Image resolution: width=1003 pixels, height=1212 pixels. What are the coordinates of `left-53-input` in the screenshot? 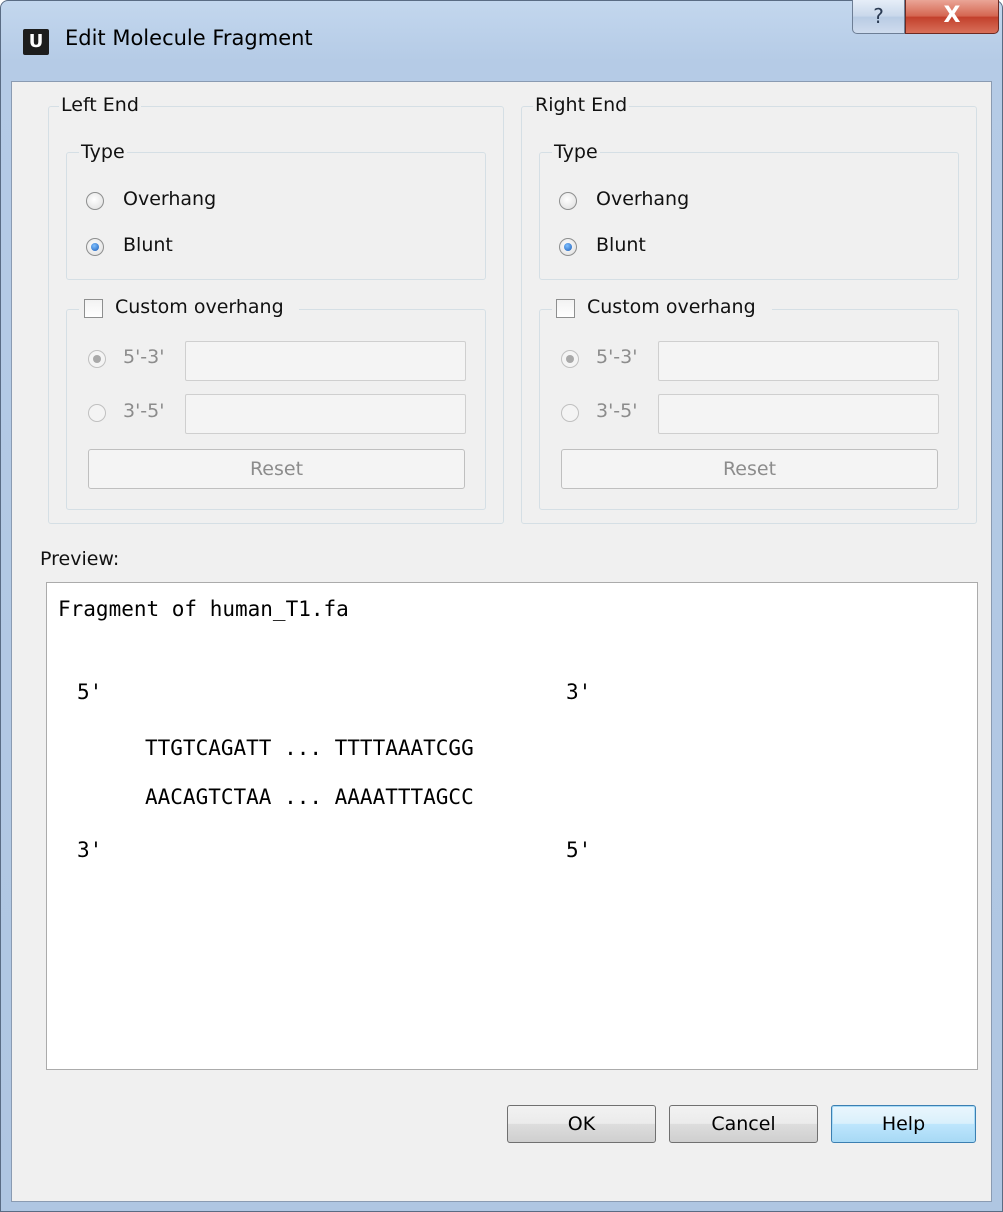 It's located at (325, 361).